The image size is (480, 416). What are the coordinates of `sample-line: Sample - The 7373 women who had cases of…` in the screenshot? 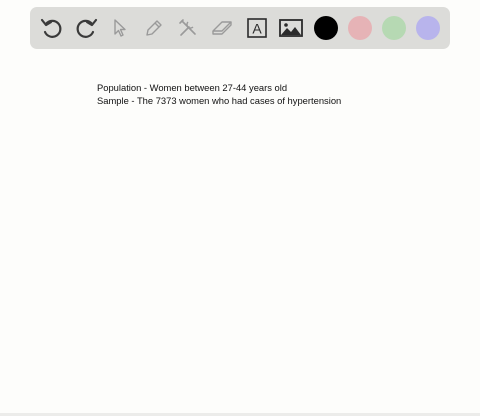 It's located at (219, 100).